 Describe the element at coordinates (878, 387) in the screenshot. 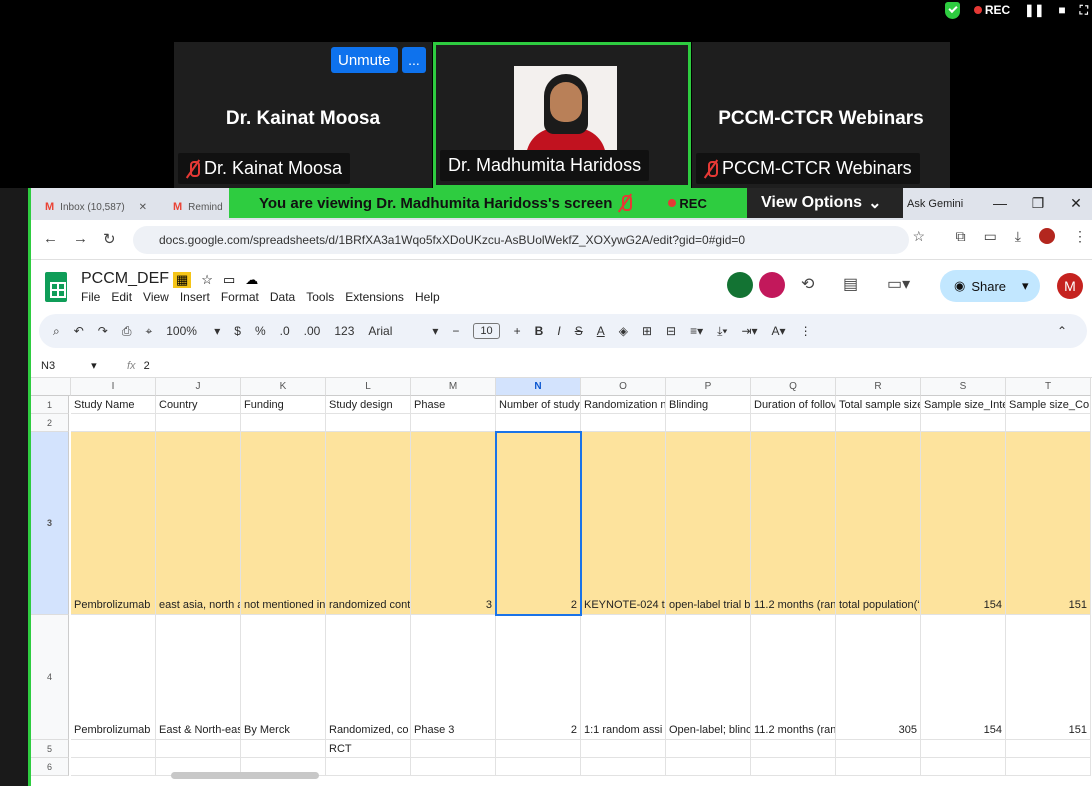

I see `column-header: R` at that location.